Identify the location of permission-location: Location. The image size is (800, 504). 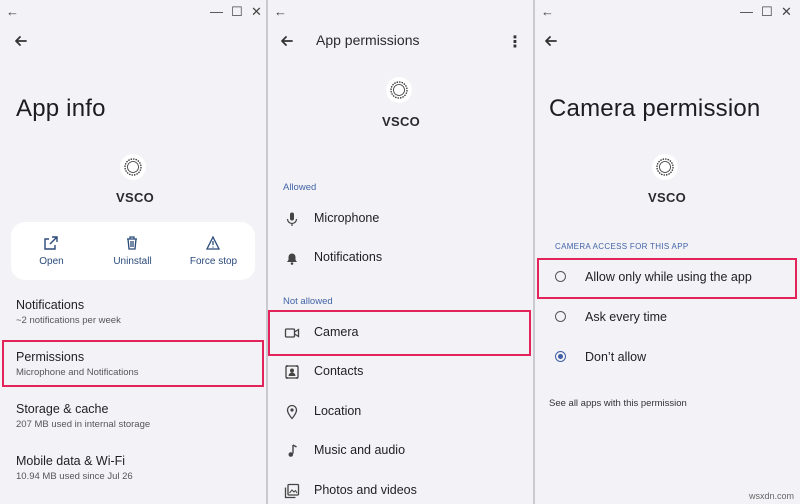
(400, 412).